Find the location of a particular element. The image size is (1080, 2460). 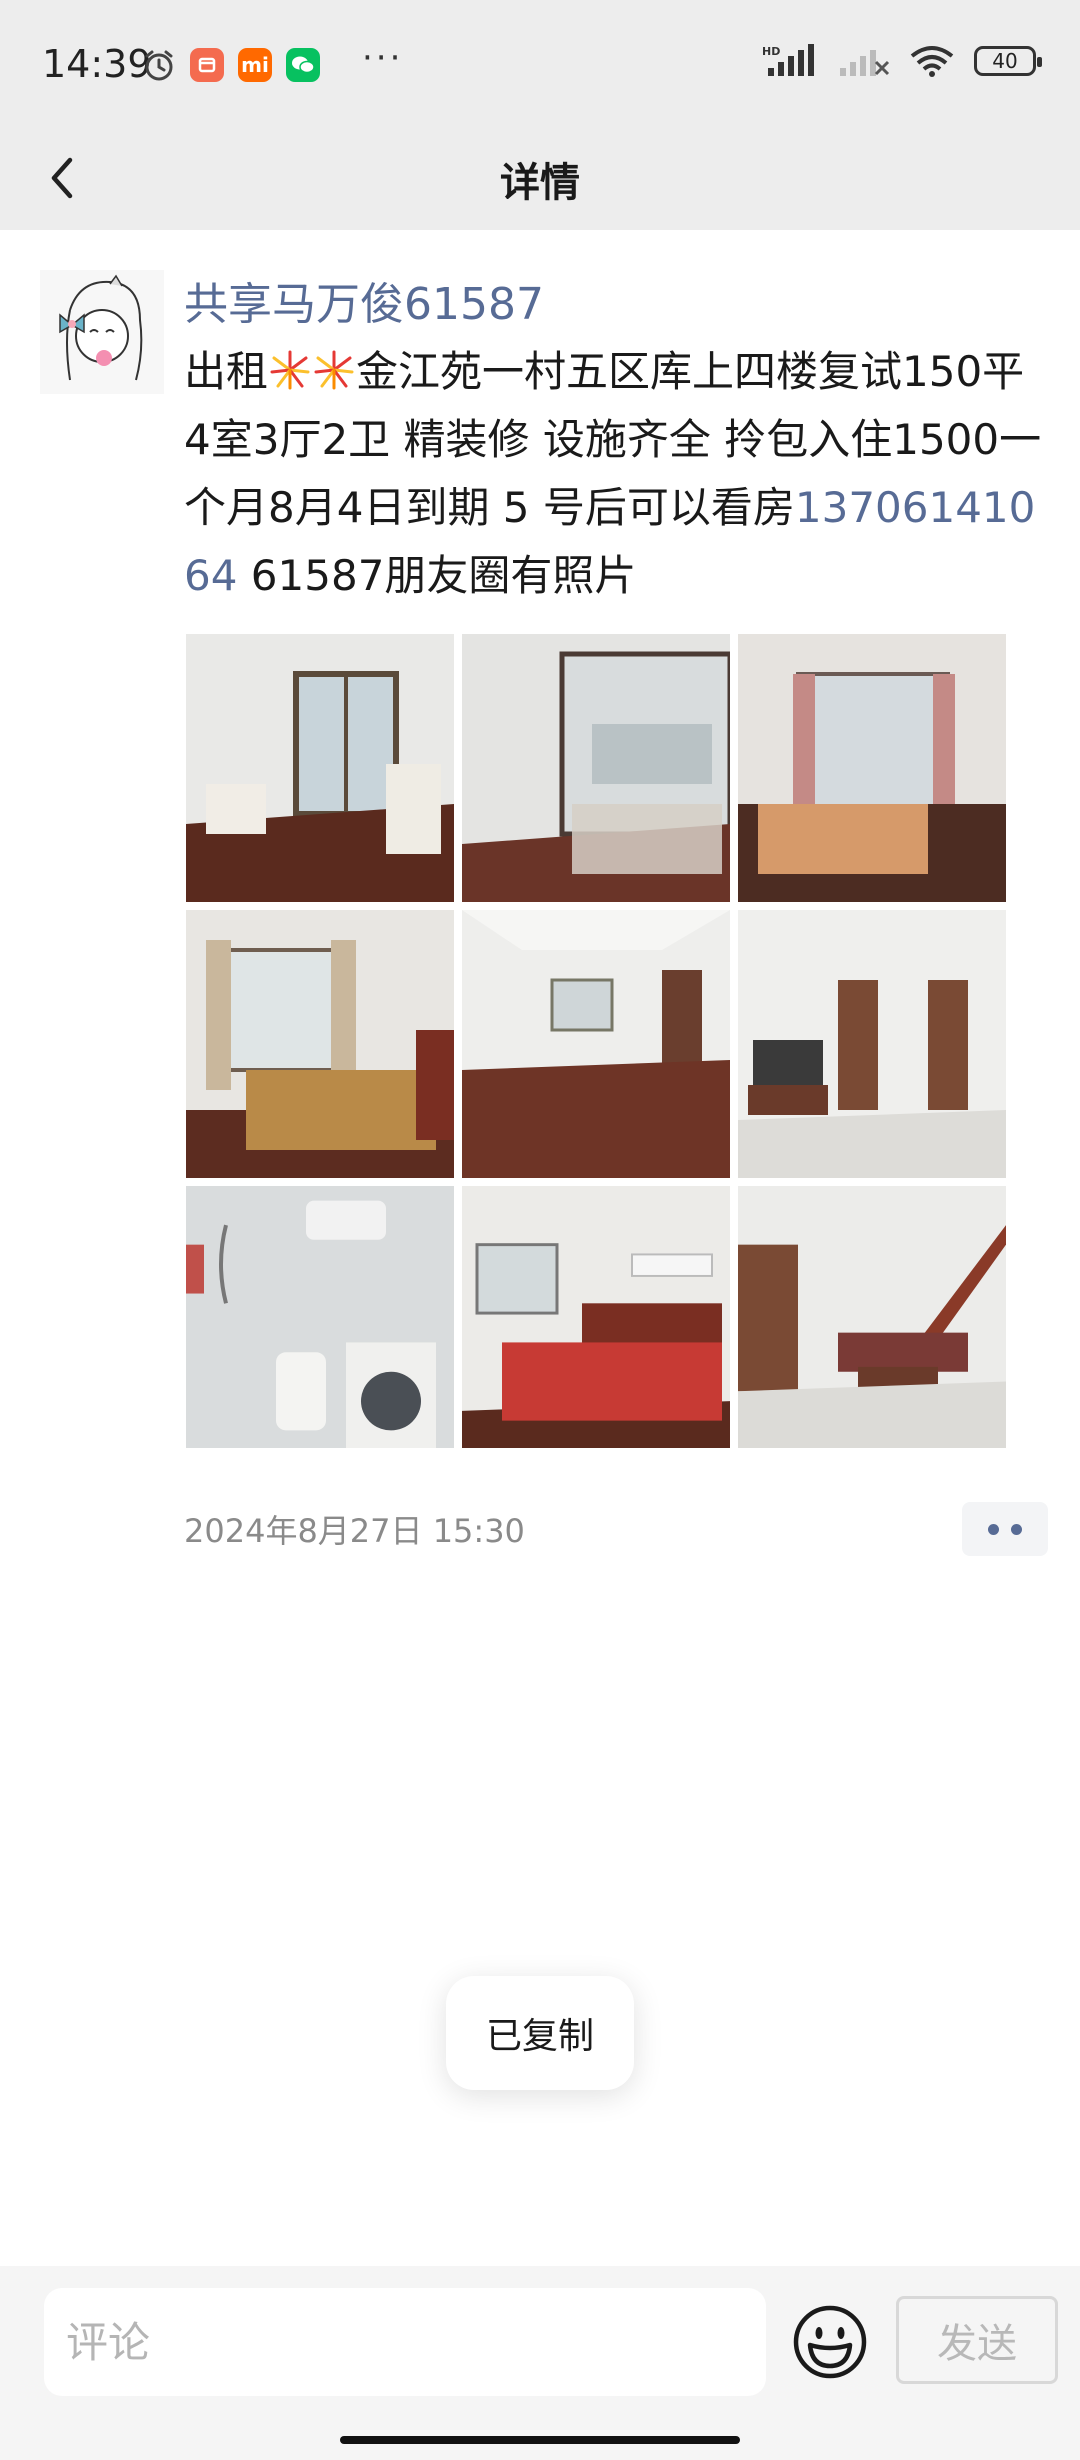

status-time: 14:39 is located at coordinates (97, 64).